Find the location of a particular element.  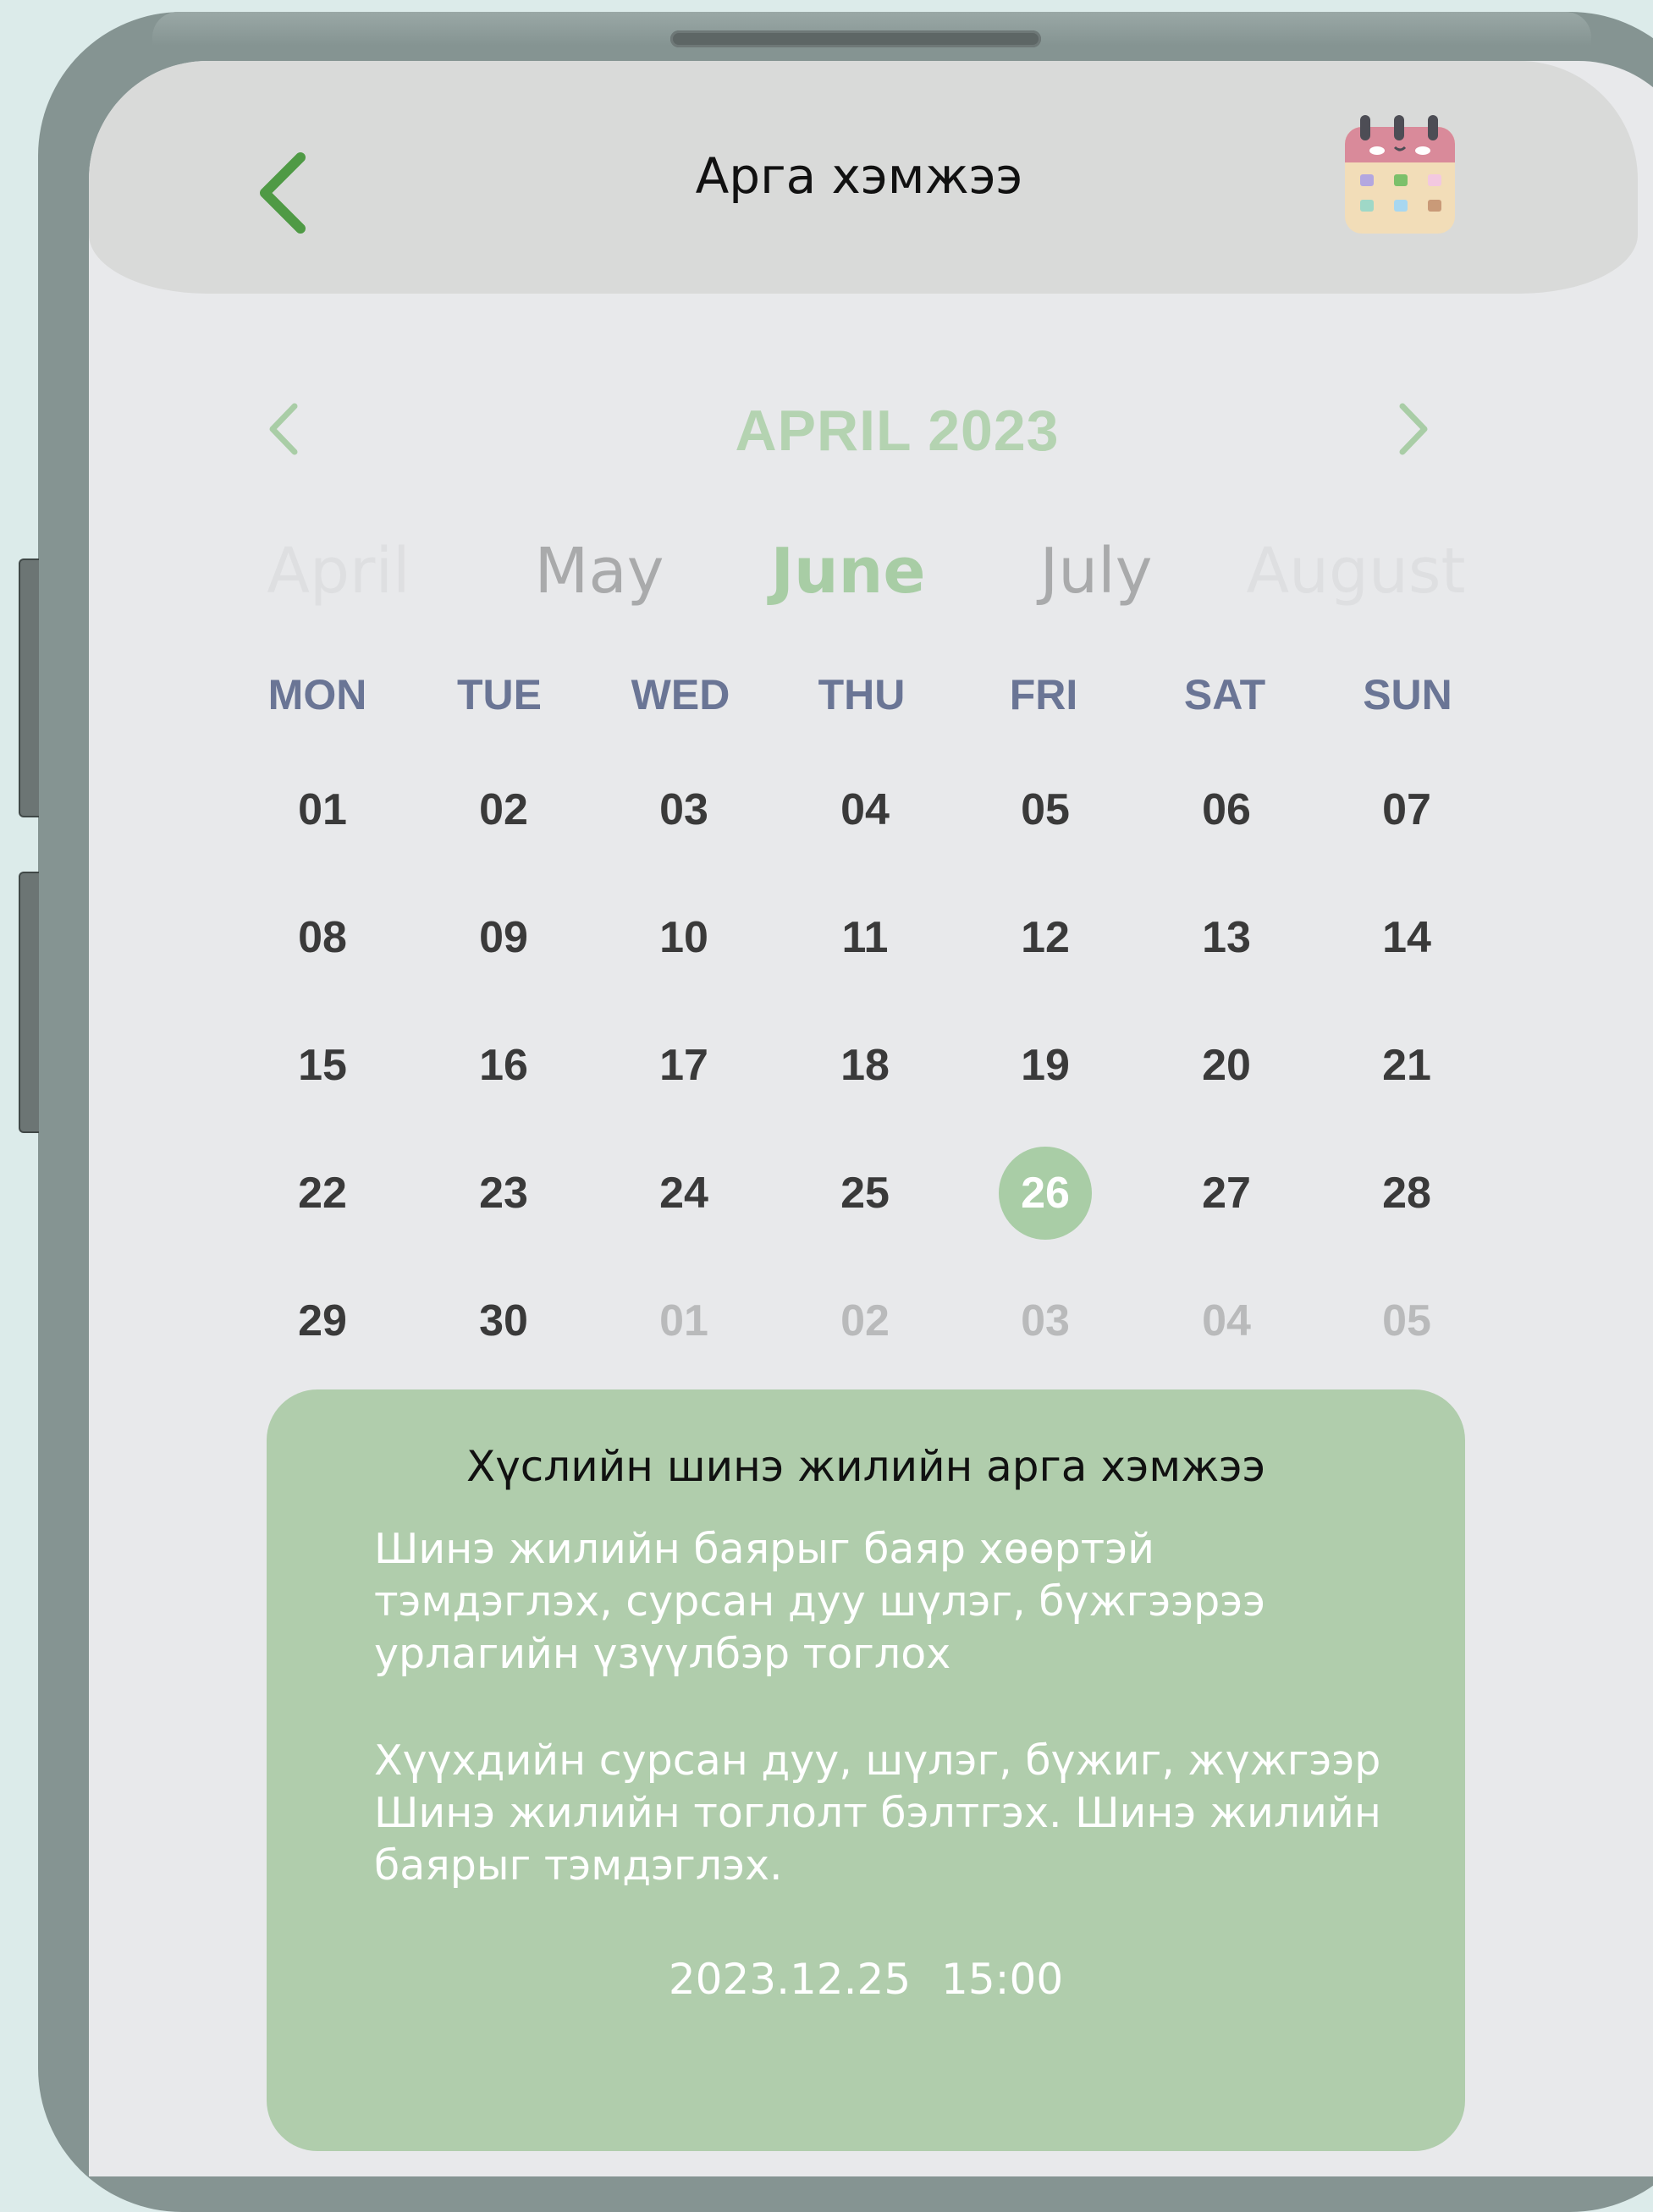

weekday-label: THU is located at coordinates (862, 694).